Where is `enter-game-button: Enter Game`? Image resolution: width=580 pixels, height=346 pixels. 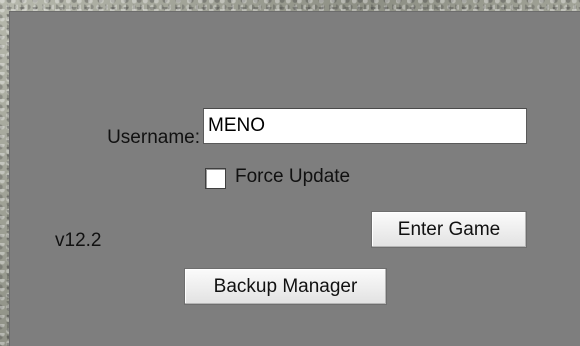 enter-game-button: Enter Game is located at coordinates (449, 229).